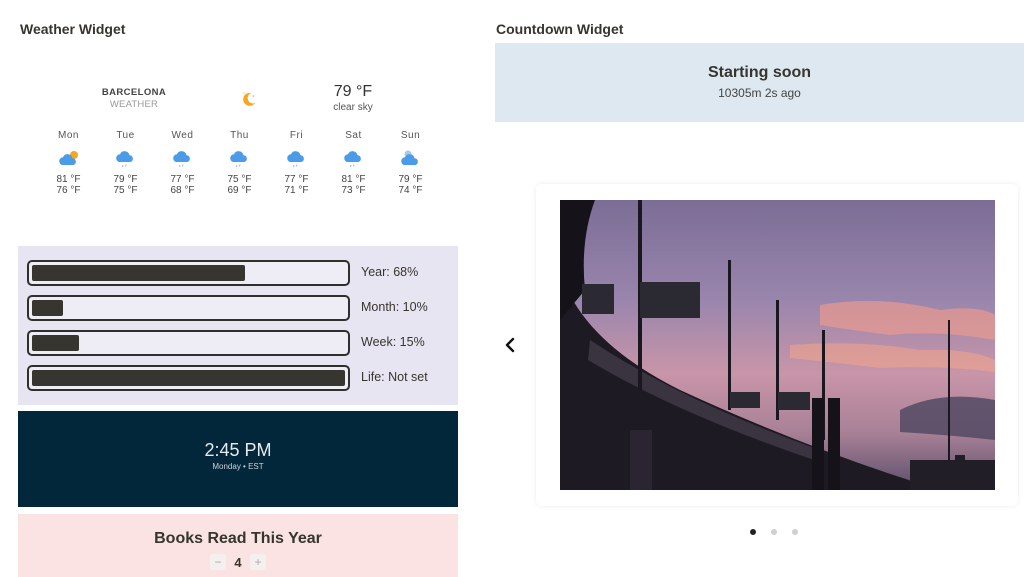  I want to click on current-weather: 79 °F clear sky, so click(353, 98).